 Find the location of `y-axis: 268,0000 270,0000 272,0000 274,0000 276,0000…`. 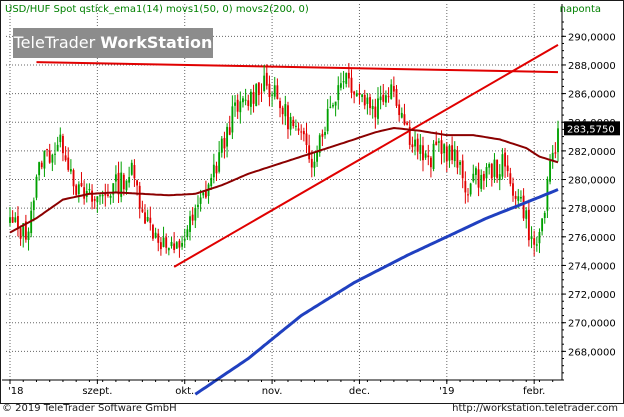

y-axis: 268,0000 270,0000 272,0000 274,0000 276,0000… is located at coordinates (588, 192).